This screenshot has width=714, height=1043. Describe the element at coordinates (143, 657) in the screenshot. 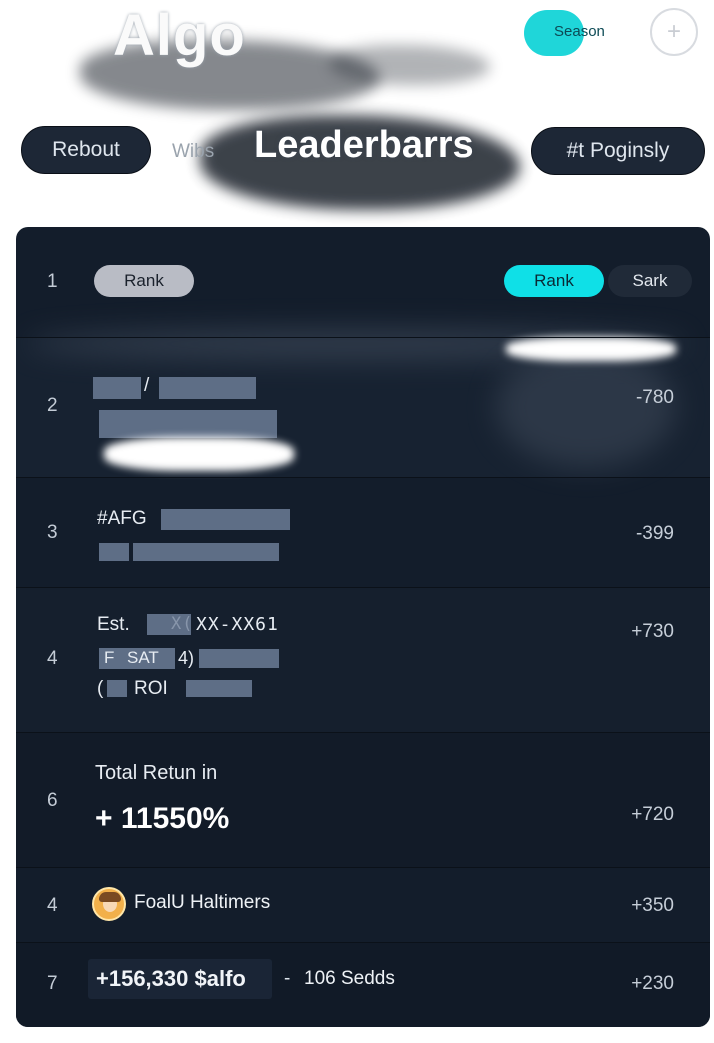

I see `sat-chip: SAT` at that location.